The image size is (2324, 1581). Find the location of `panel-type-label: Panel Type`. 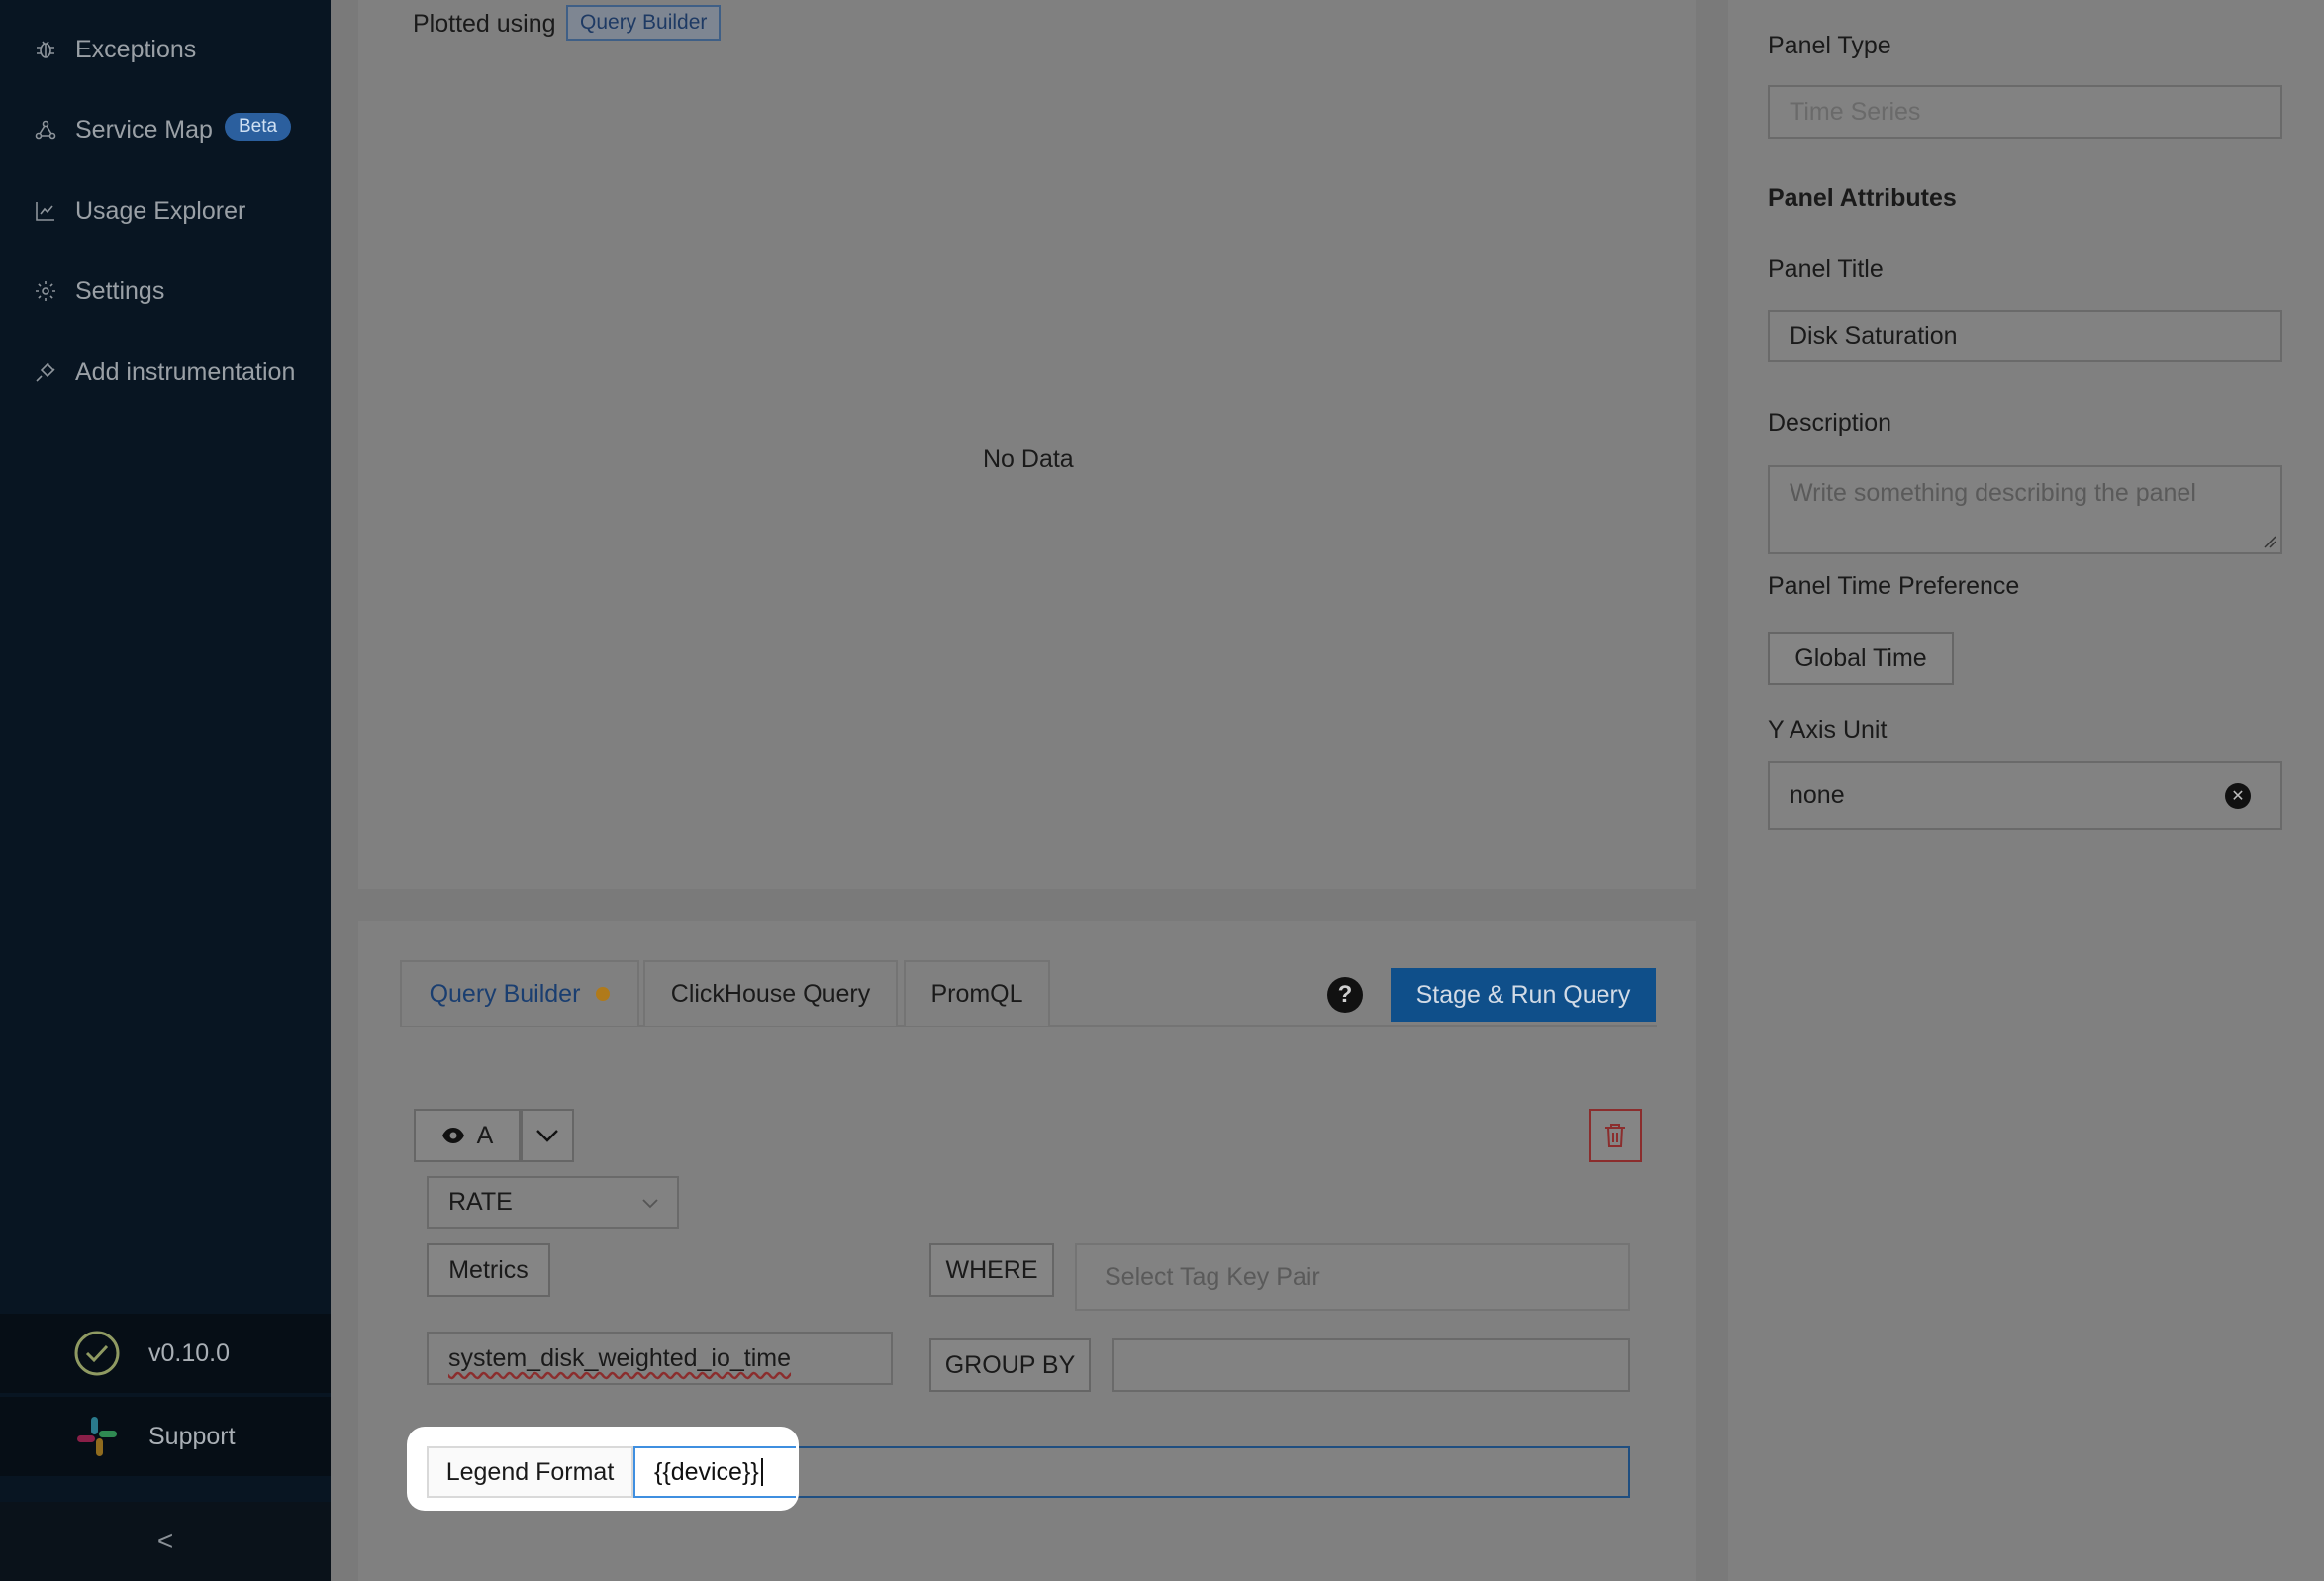

panel-type-label: Panel Type is located at coordinates (1829, 45).